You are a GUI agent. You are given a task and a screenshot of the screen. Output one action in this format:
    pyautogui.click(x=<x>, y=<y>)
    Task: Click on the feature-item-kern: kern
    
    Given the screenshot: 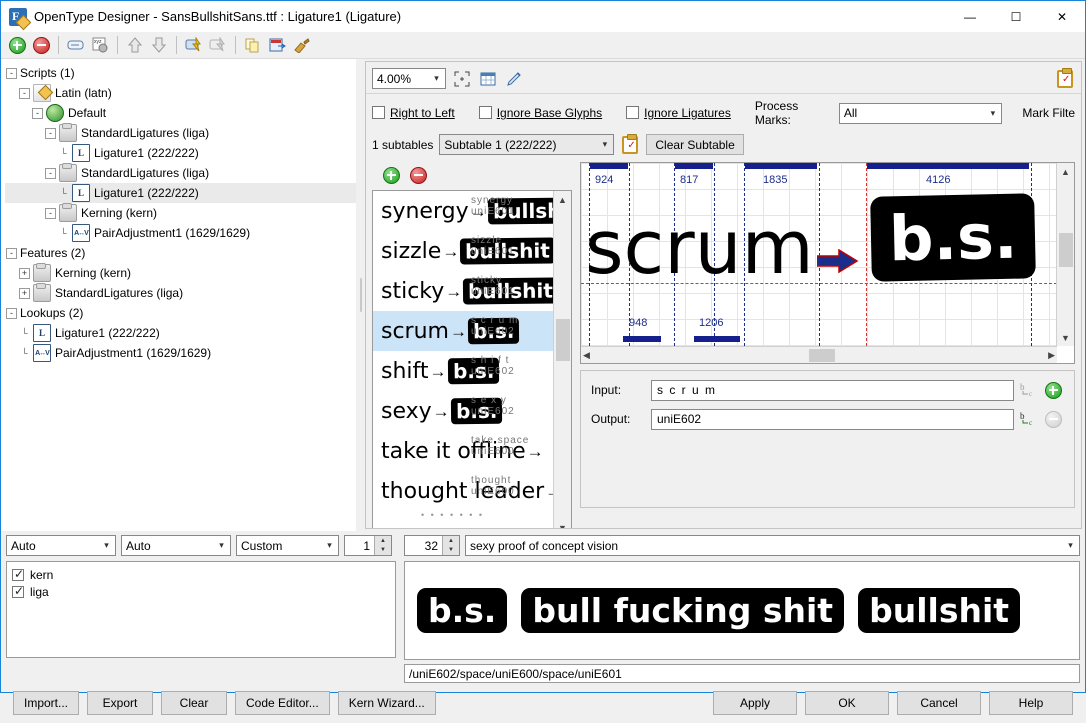 What is the action you would take?
    pyautogui.click(x=203, y=574)
    